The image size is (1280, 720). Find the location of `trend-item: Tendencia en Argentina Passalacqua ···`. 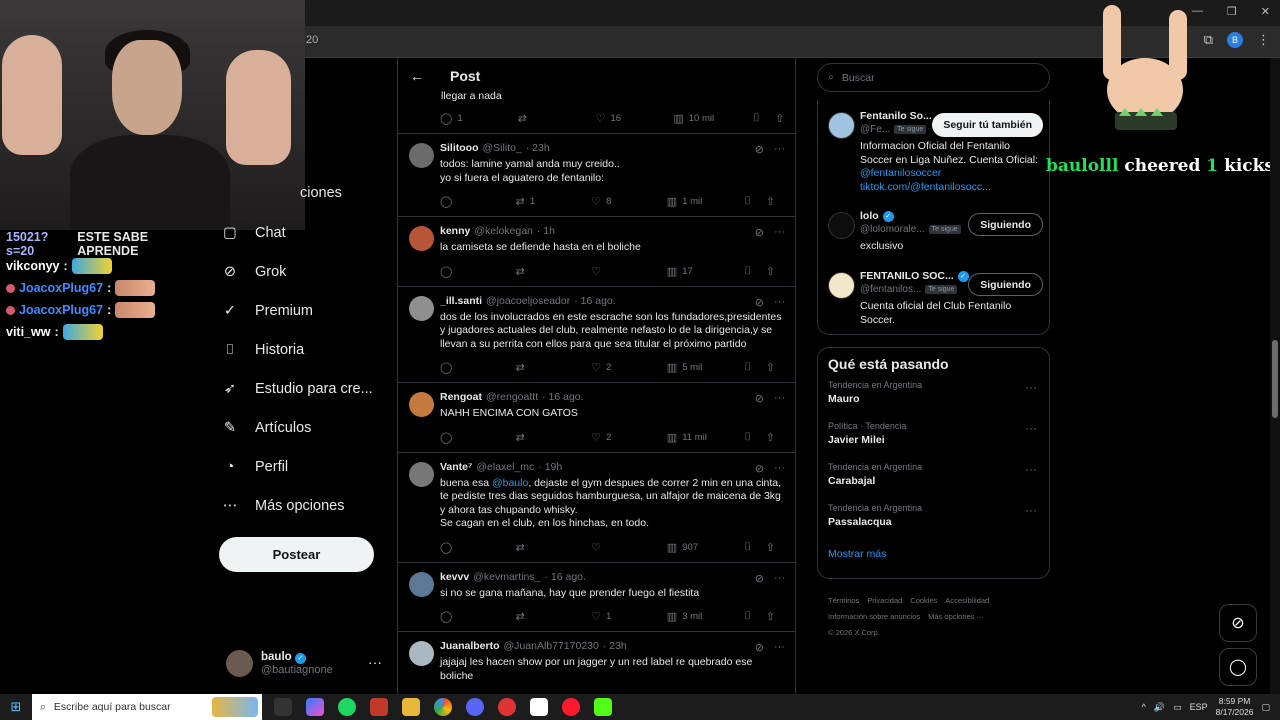

trend-item: Tendencia en Argentina Passalacqua ··· is located at coordinates (933, 523).